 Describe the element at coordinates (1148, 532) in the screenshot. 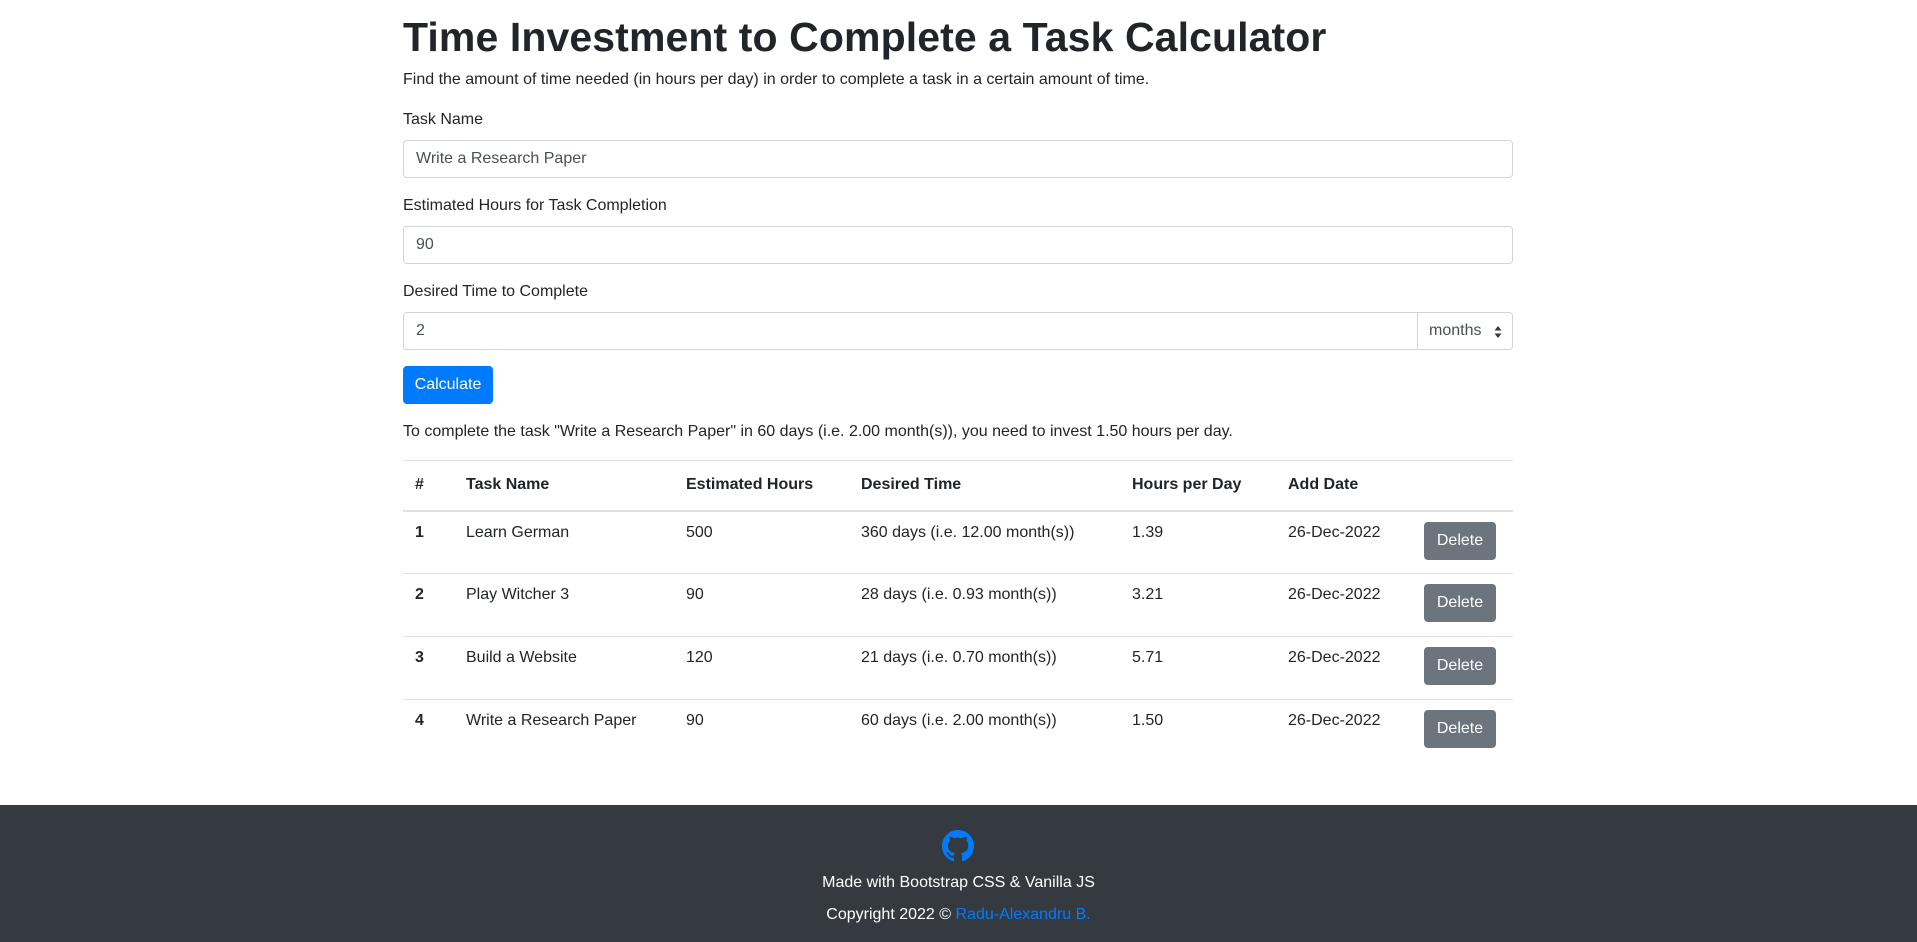

I see `row-hours-per-day: 1.39` at that location.